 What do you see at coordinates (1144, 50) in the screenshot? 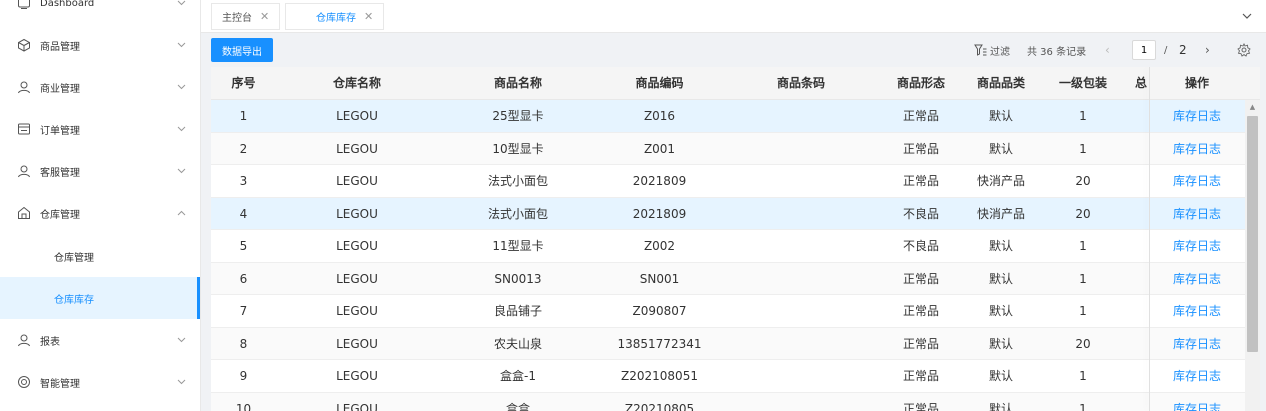
I see `page-input` at bounding box center [1144, 50].